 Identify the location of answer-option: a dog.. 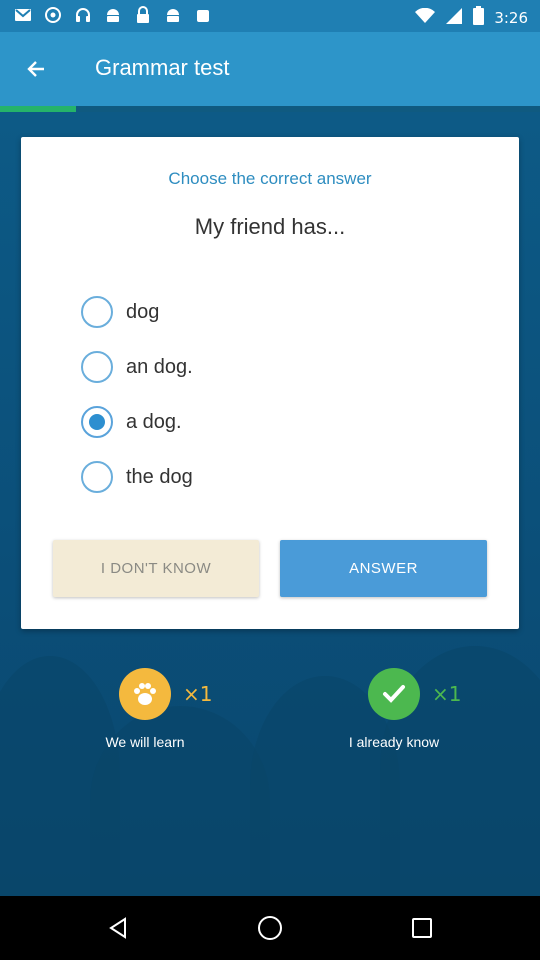
(131, 422).